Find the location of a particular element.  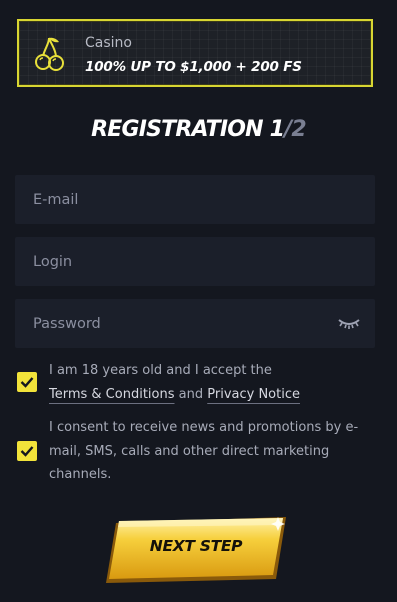

login-field-container is located at coordinates (195, 261).